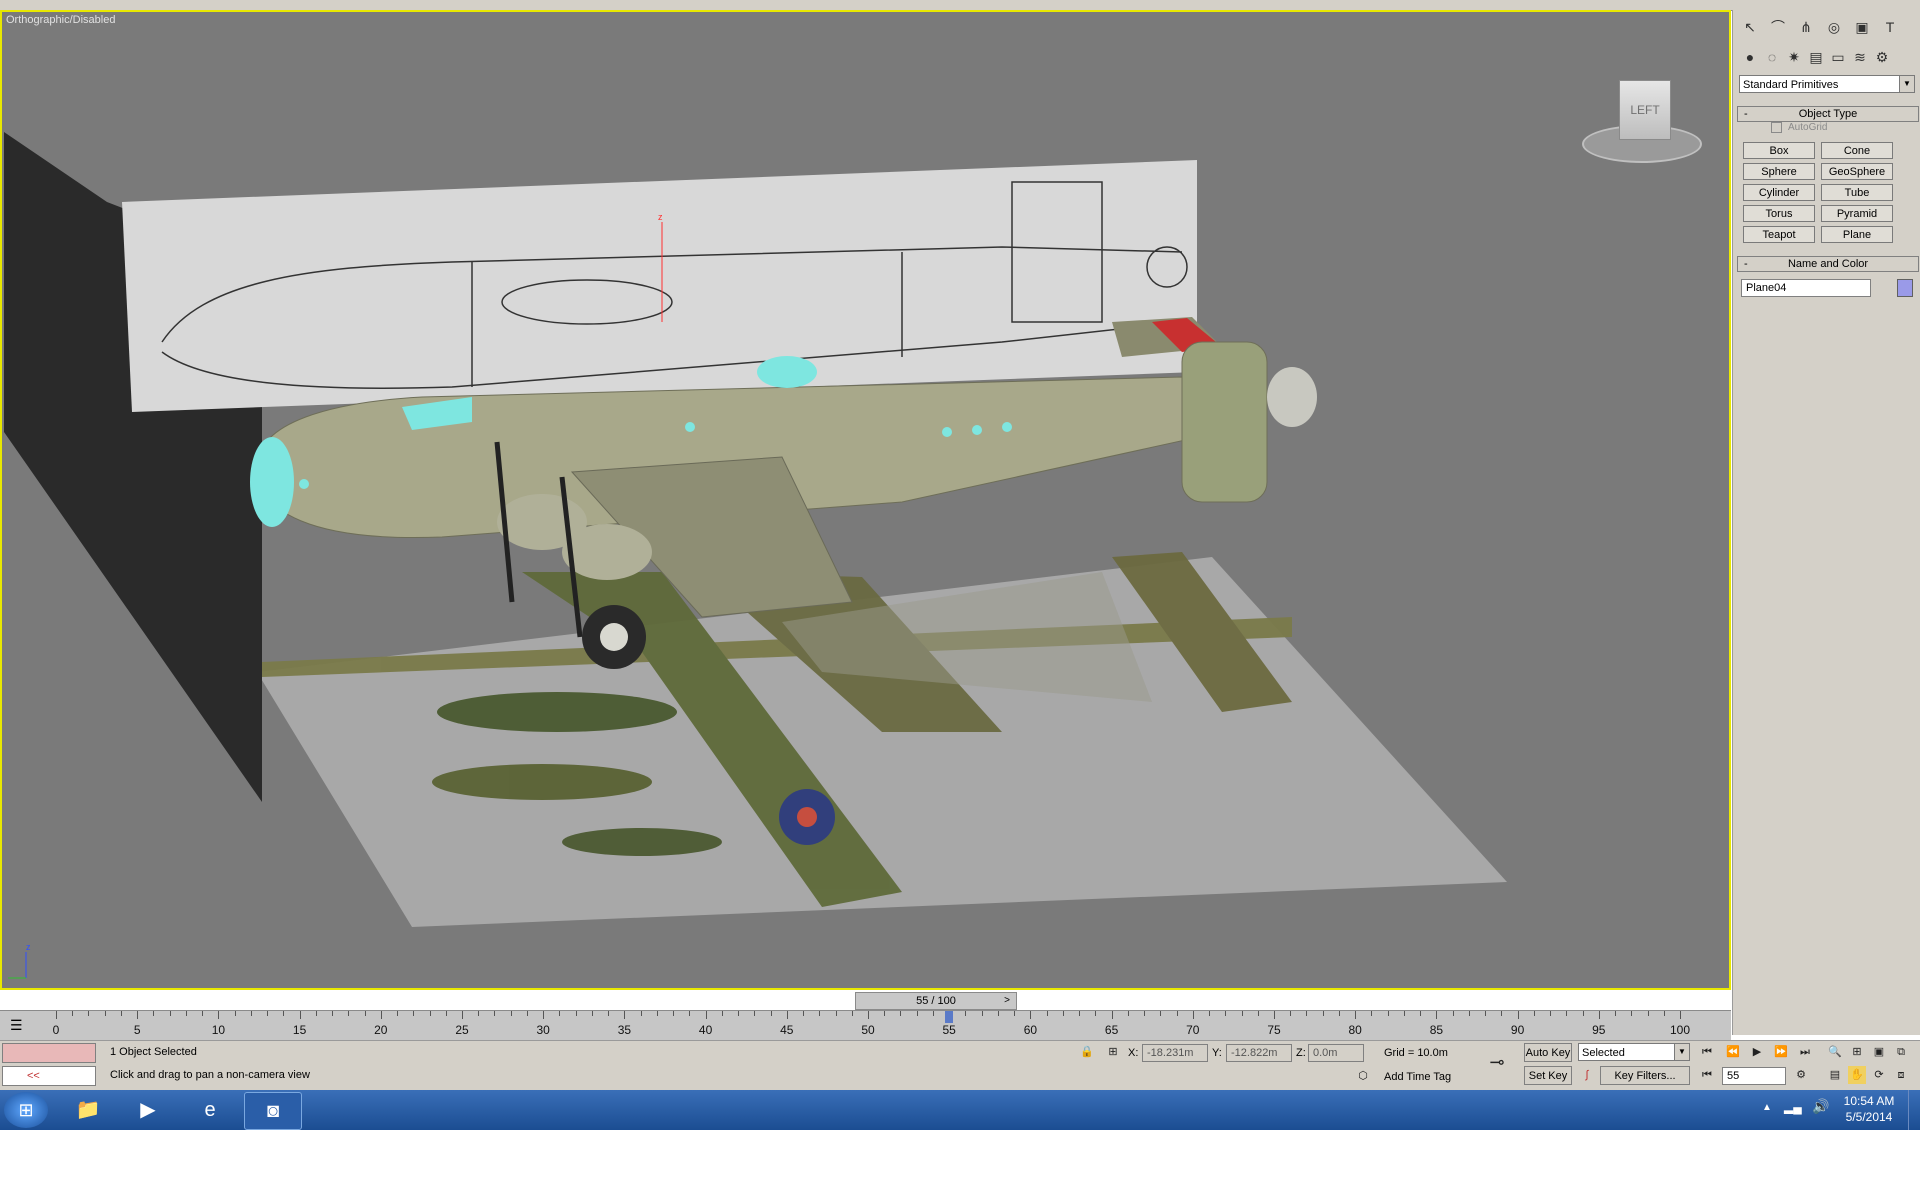 This screenshot has height=1200, width=1920. What do you see at coordinates (1779, 150) in the screenshot?
I see `box-button: Box` at bounding box center [1779, 150].